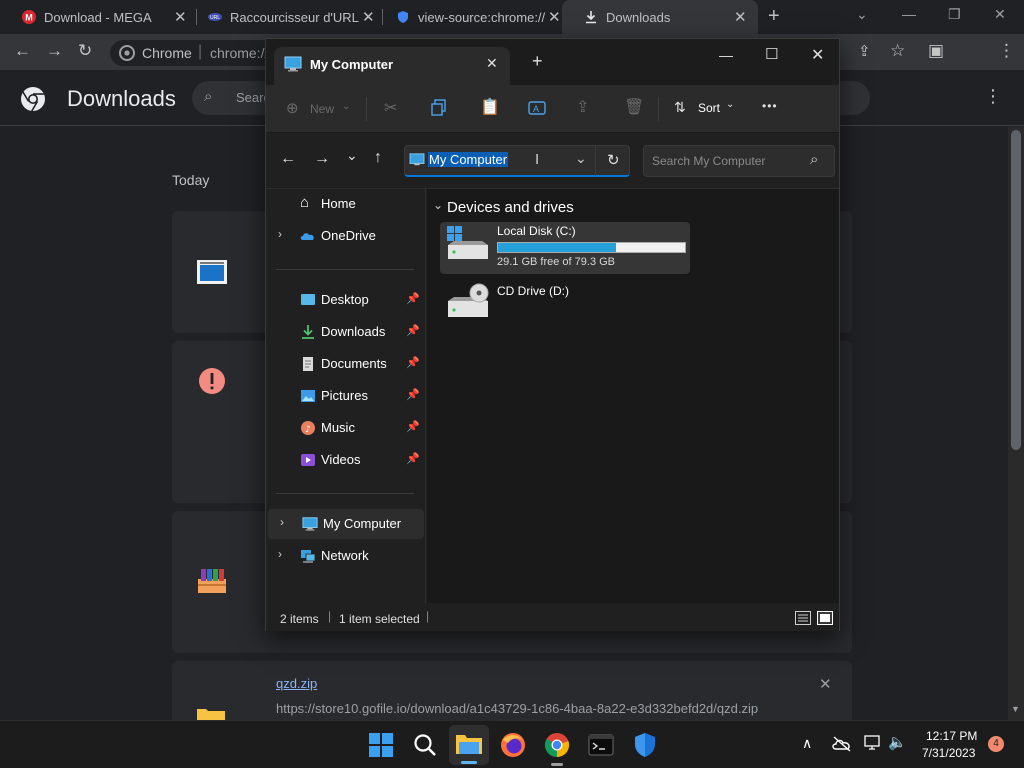 This screenshot has height=768, width=1024. Describe the element at coordinates (517, 161) in the screenshot. I see `address-bar: My Computer I ⌄ ↻` at that location.